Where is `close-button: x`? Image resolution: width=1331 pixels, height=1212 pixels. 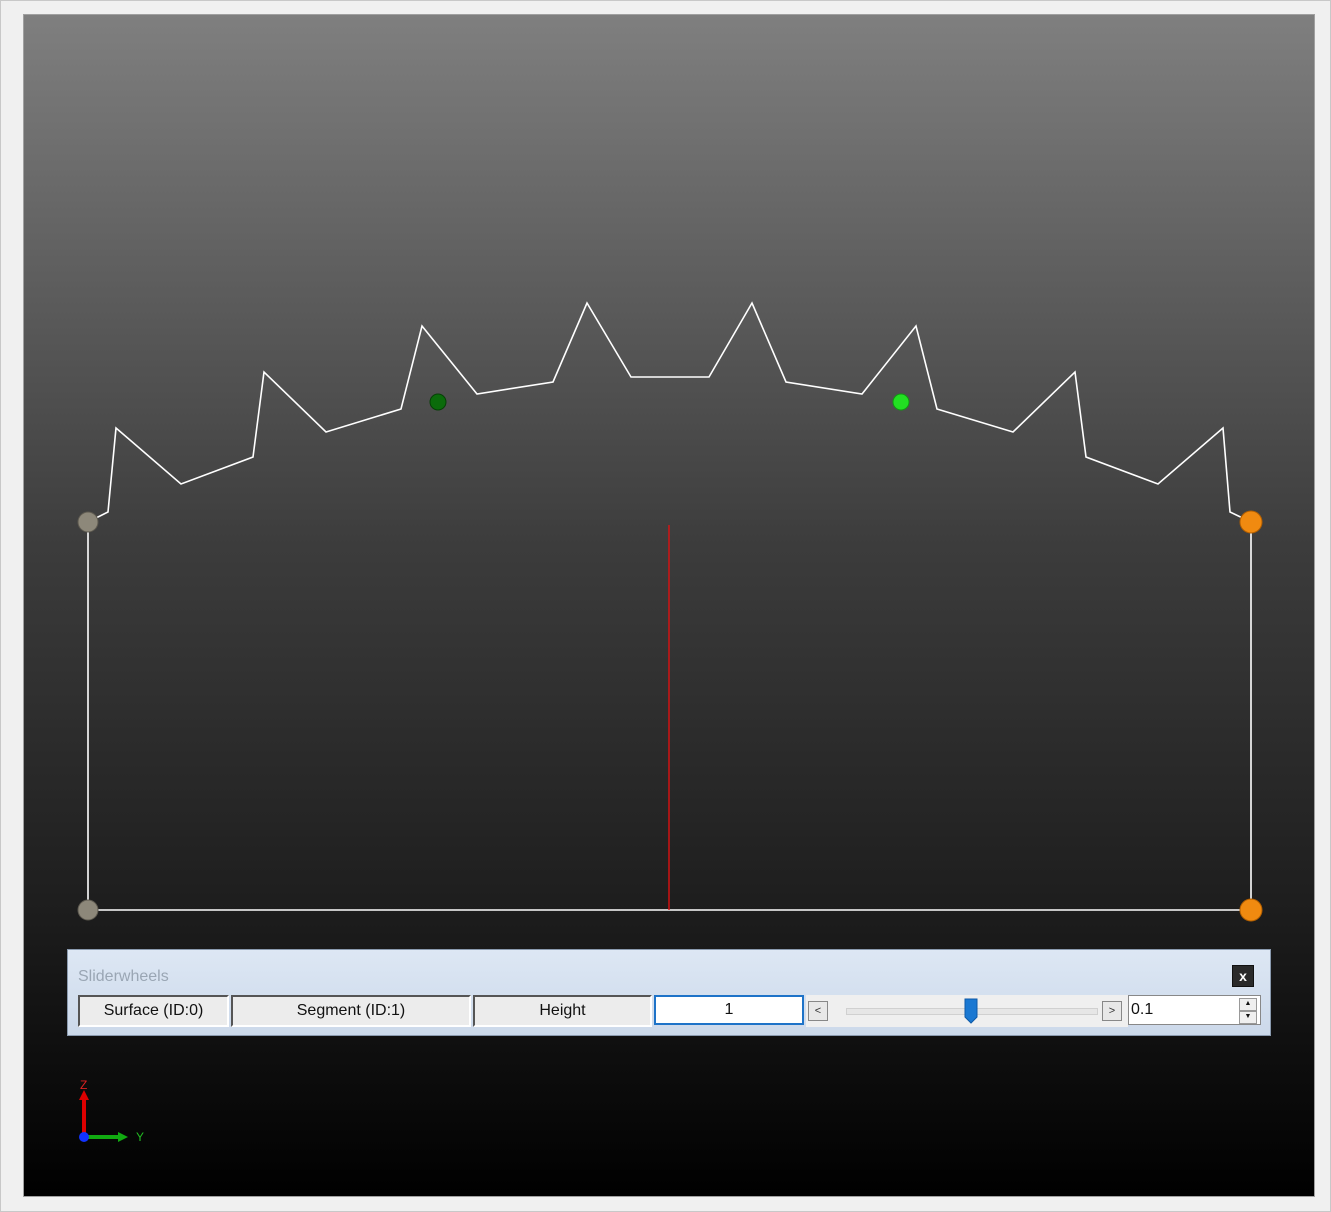
close-button: x is located at coordinates (1243, 976).